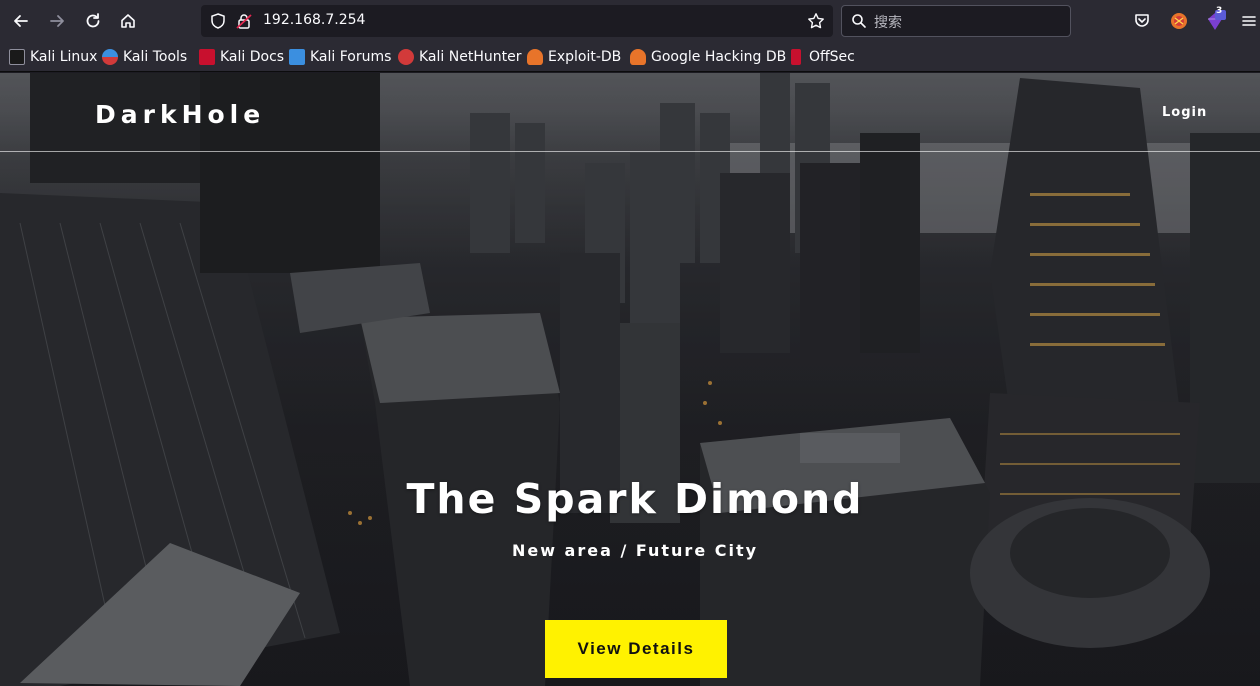 The width and height of the screenshot is (1260, 686). I want to click on search-placeholder: 搜索, so click(888, 23).